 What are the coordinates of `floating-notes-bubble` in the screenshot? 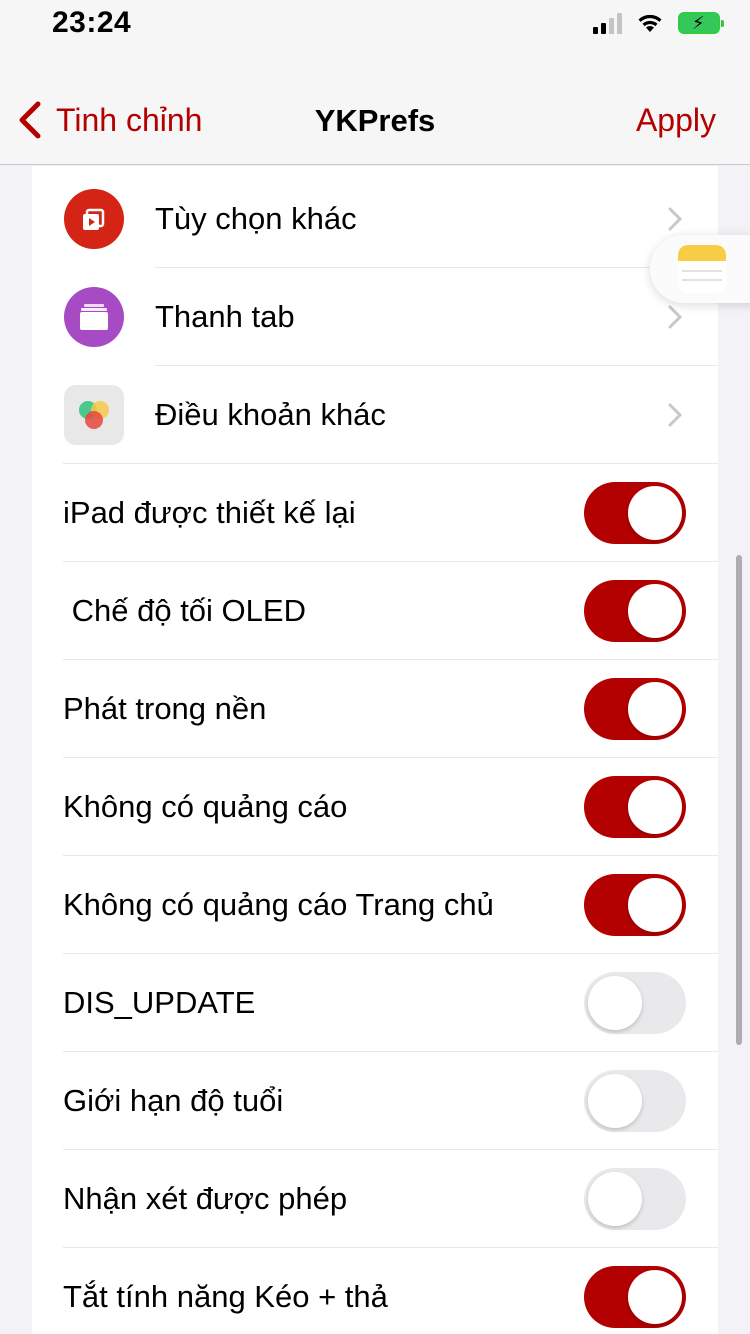 It's located at (700, 269).